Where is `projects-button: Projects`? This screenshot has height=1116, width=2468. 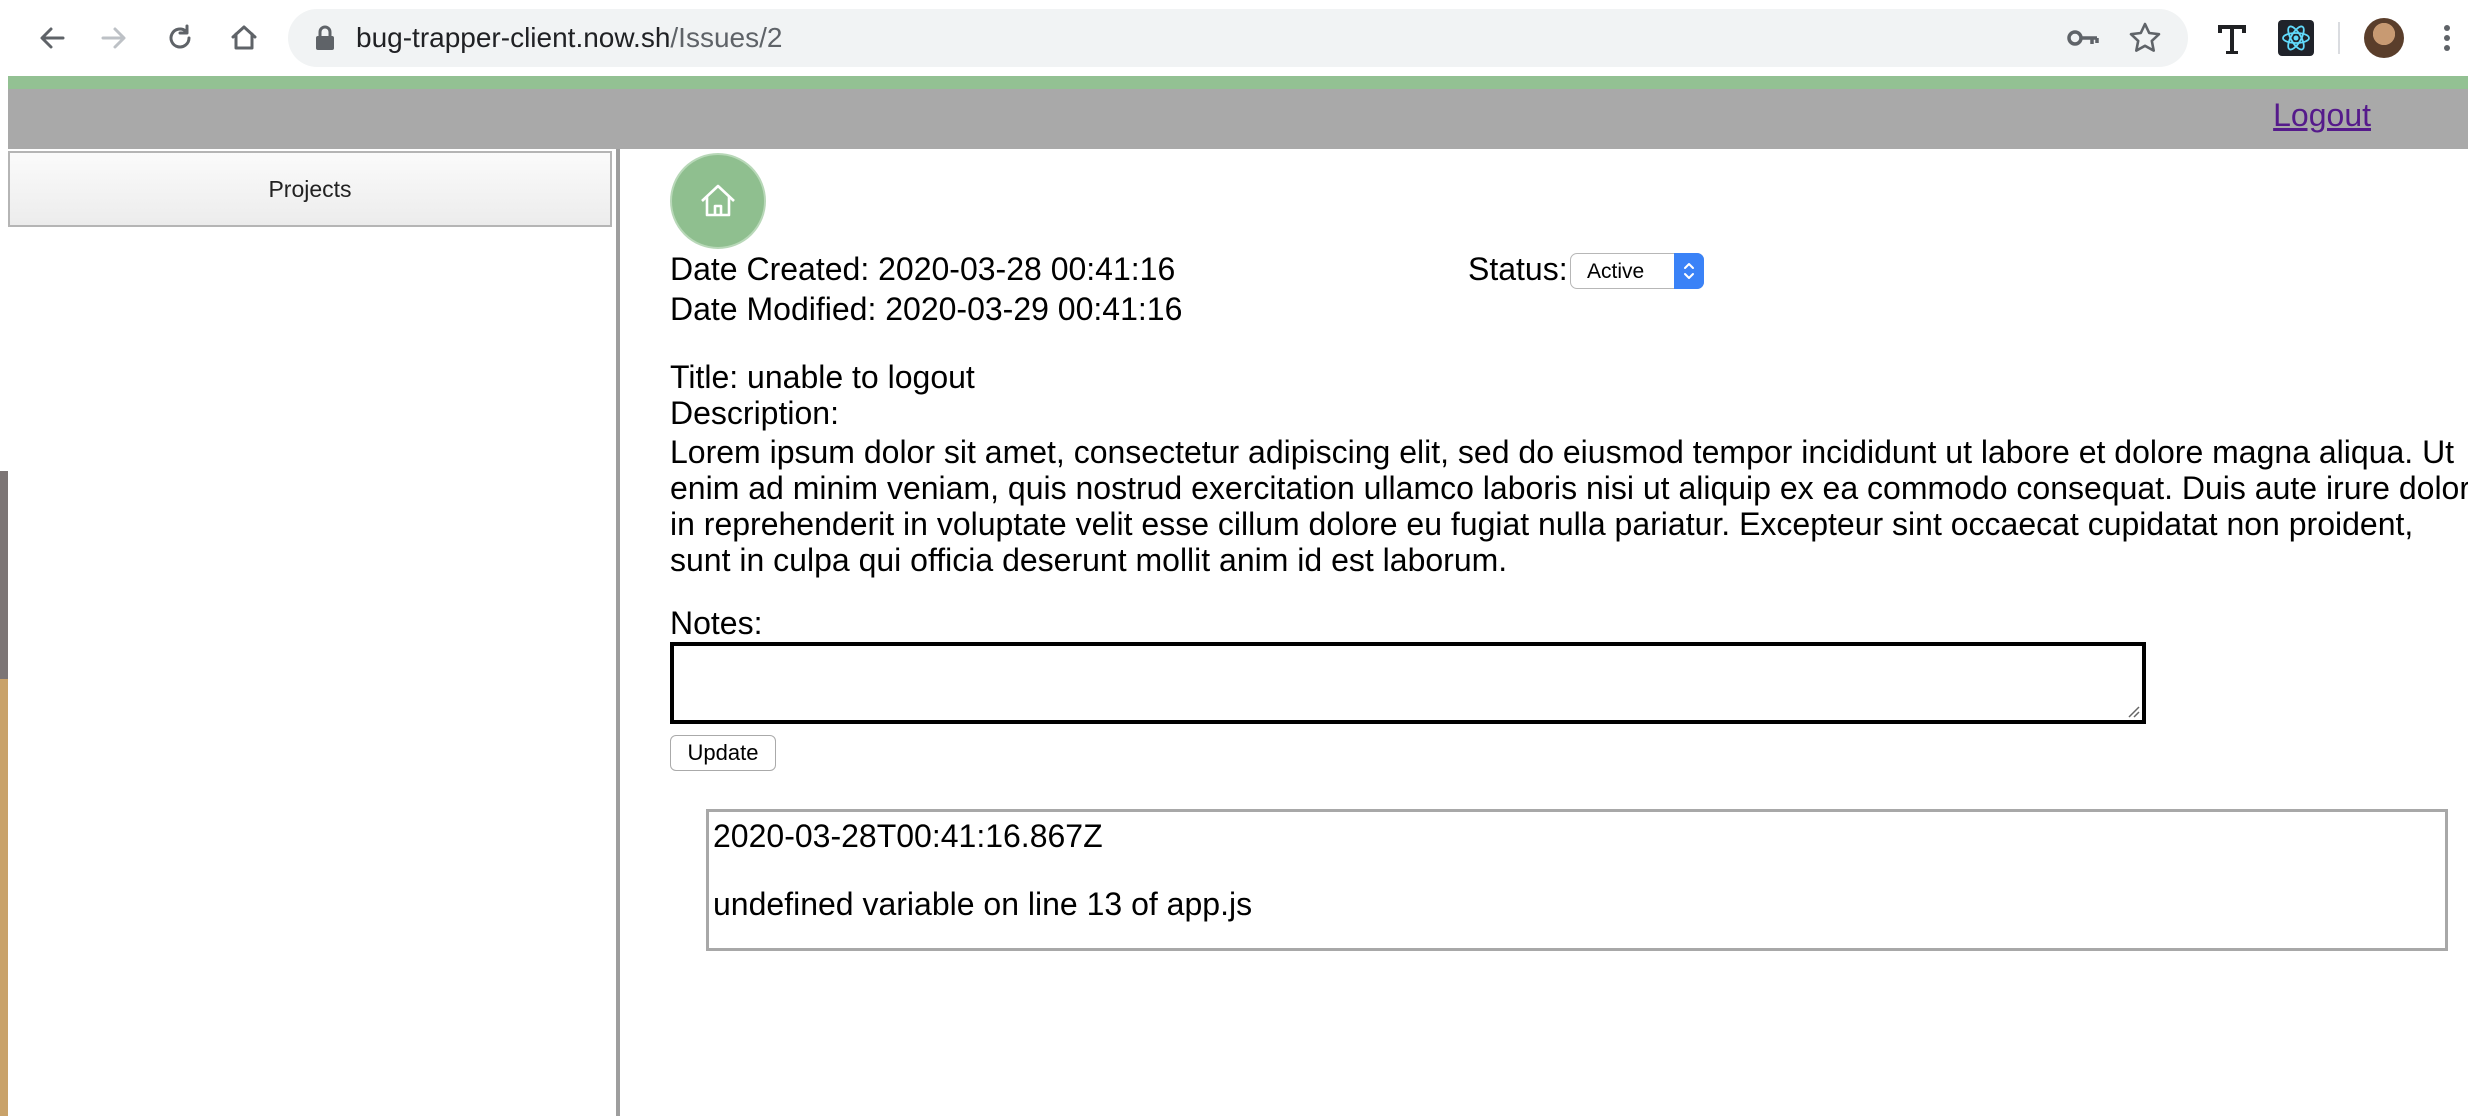
projects-button: Projects is located at coordinates (310, 189).